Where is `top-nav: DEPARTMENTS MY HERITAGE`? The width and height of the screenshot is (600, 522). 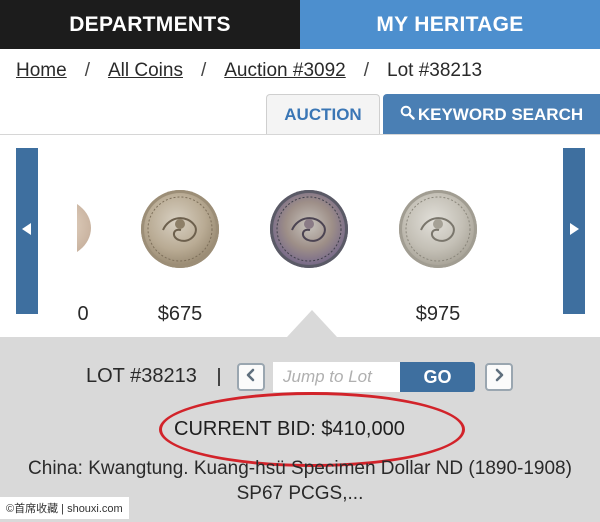 top-nav: DEPARTMENTS MY HERITAGE is located at coordinates (300, 24).